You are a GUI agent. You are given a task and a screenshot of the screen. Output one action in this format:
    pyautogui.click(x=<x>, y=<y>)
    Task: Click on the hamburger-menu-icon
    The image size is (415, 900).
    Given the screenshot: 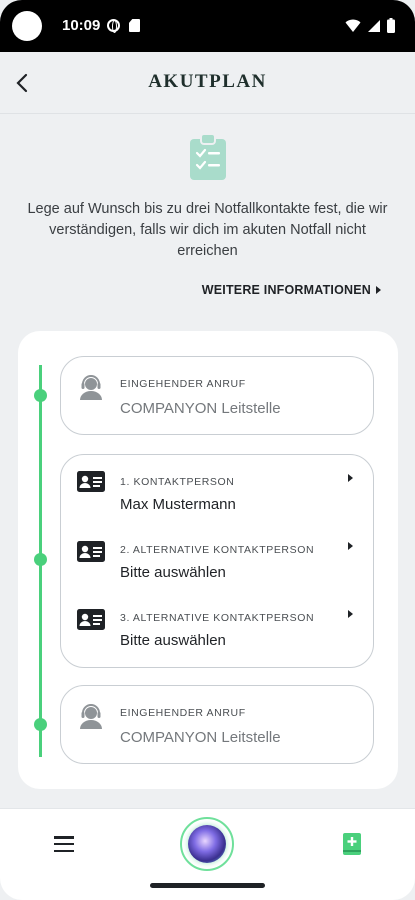 What is the action you would take?
    pyautogui.click(x=64, y=844)
    